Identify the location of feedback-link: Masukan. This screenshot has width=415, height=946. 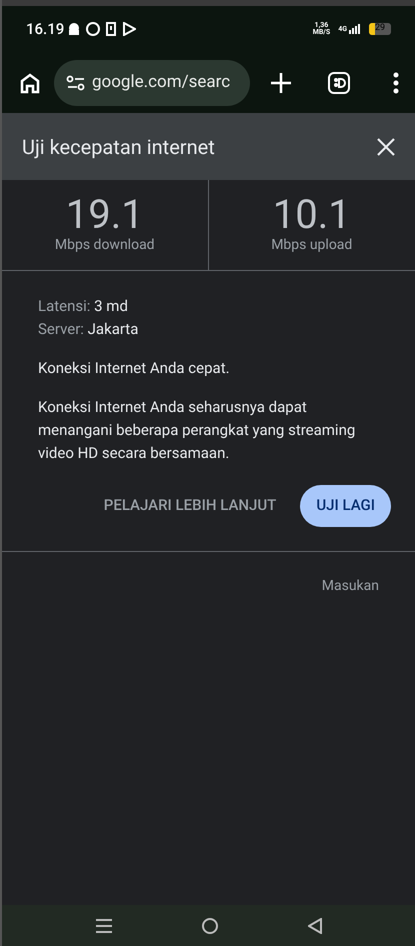
(350, 586).